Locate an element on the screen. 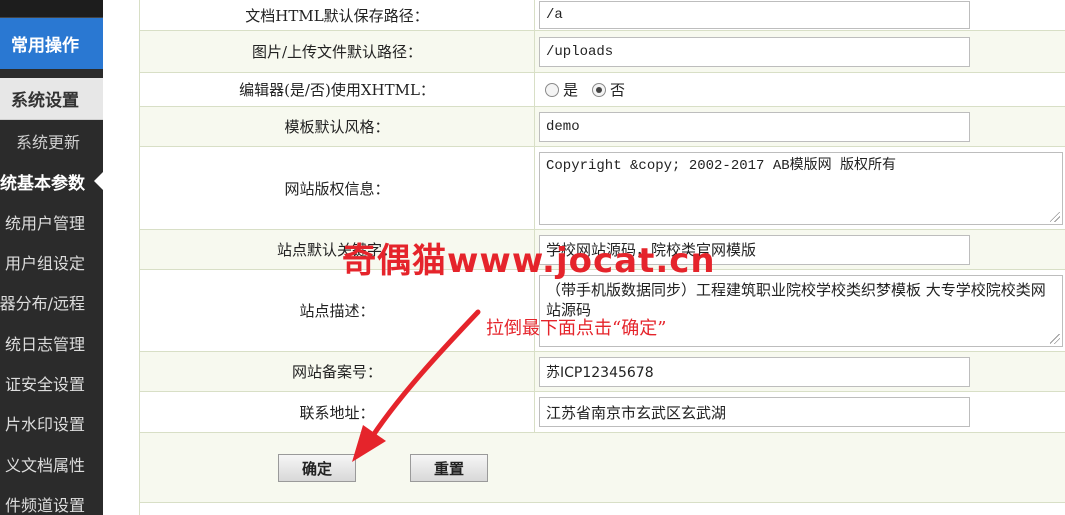 This screenshot has height=515, width=1065. sidebar-item-system-update: 系统更新 is located at coordinates (51, 141).